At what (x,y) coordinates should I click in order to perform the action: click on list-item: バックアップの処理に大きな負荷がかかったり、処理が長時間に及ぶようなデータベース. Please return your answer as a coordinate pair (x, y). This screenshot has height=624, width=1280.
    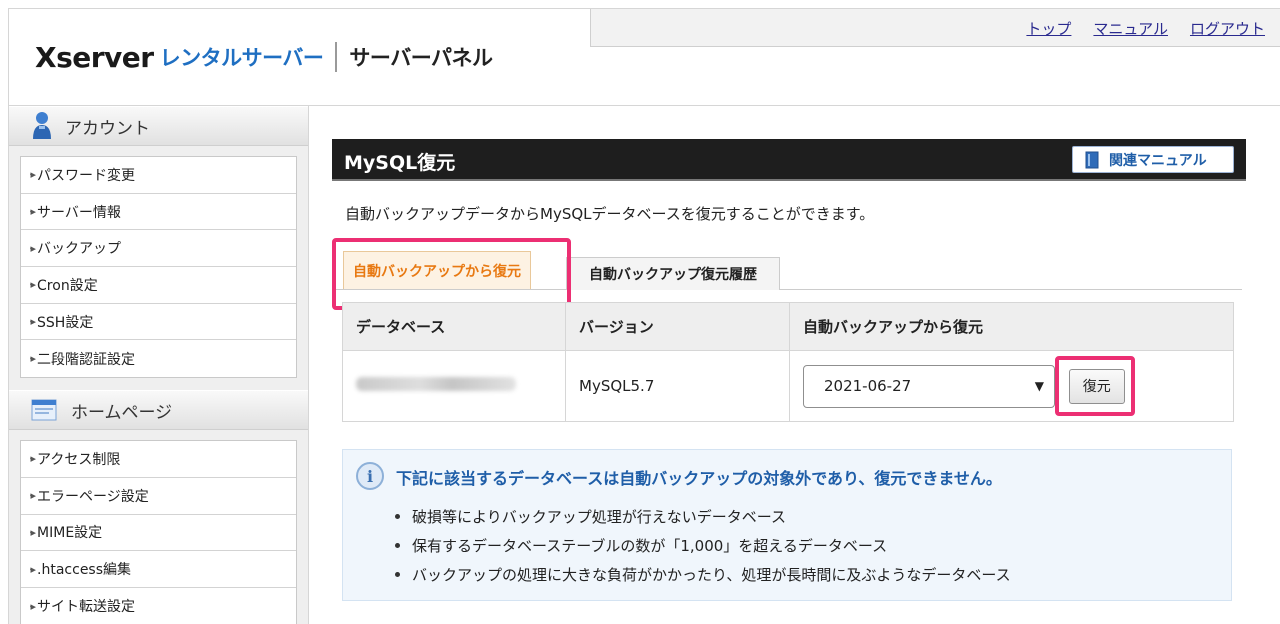
    Looking at the image, I should click on (703, 574).